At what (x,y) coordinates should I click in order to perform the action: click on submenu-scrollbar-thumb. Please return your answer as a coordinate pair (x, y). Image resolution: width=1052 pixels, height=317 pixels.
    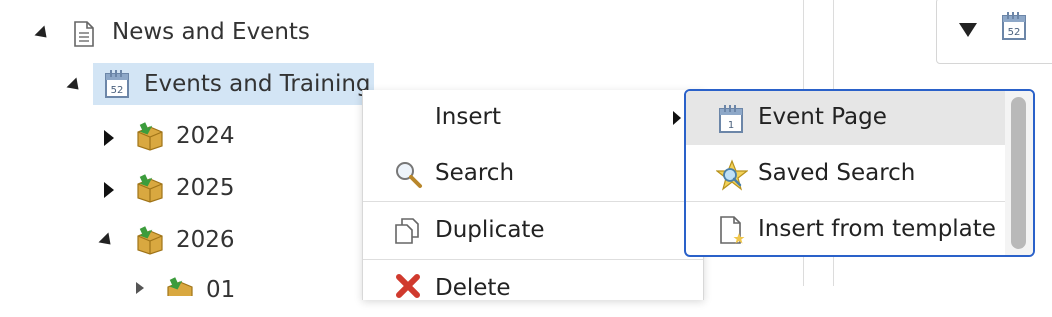
    Looking at the image, I should click on (1018, 173).